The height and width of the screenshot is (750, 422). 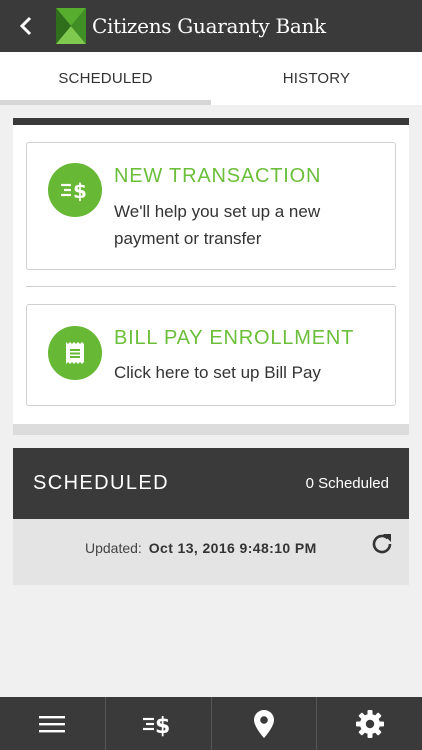 I want to click on gear-icon, so click(x=369, y=723).